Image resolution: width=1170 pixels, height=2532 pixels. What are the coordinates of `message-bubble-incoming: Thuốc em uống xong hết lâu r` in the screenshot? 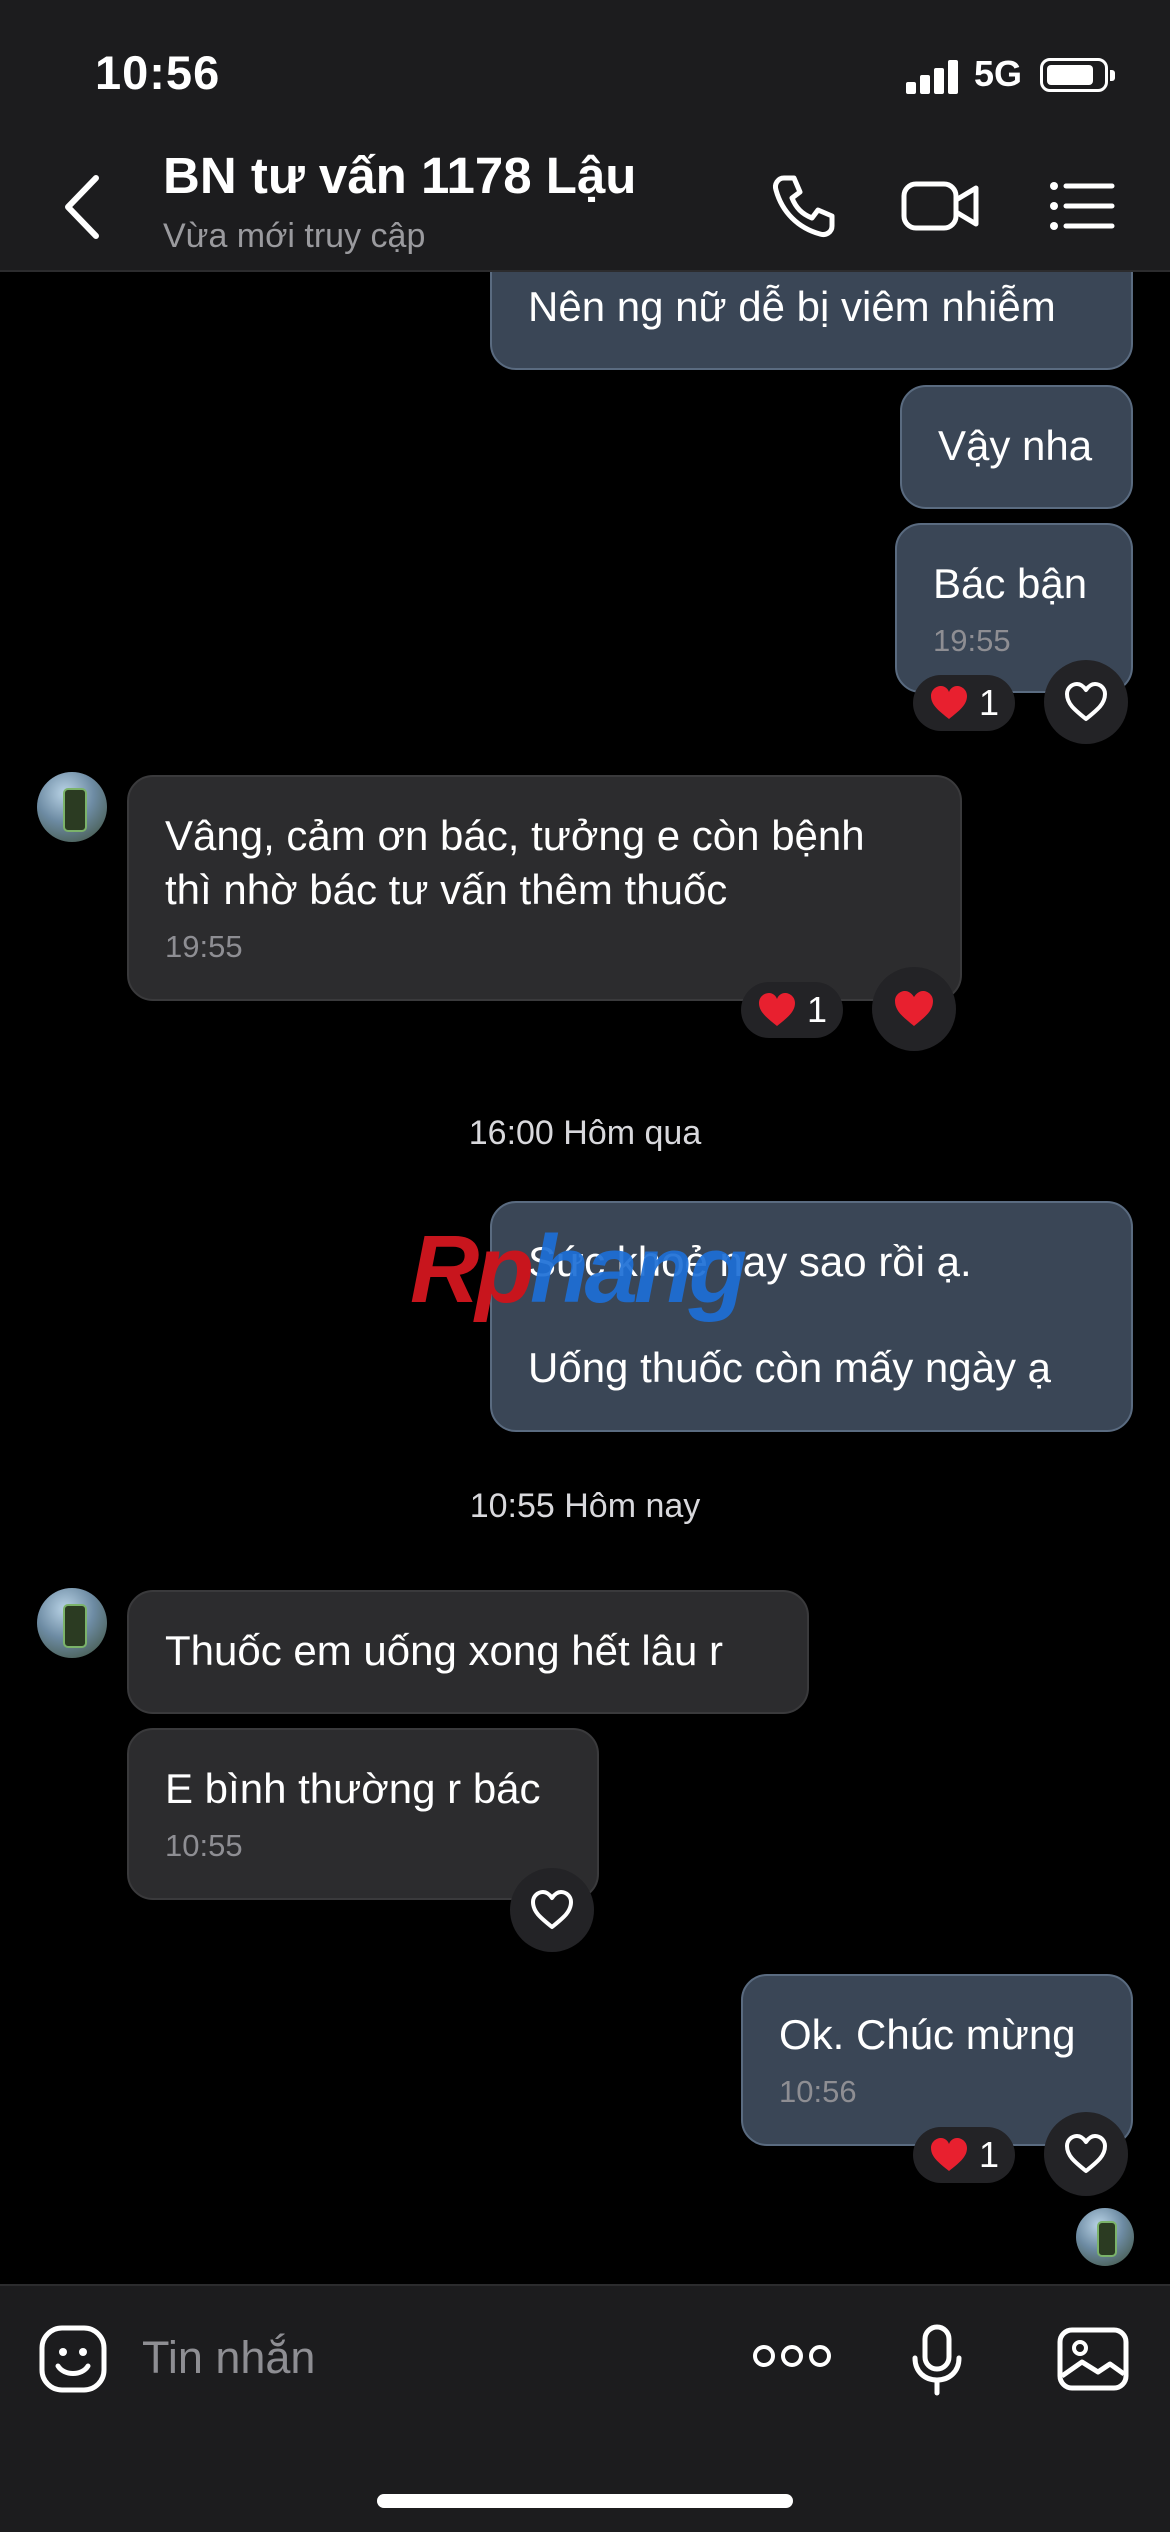 It's located at (468, 1652).